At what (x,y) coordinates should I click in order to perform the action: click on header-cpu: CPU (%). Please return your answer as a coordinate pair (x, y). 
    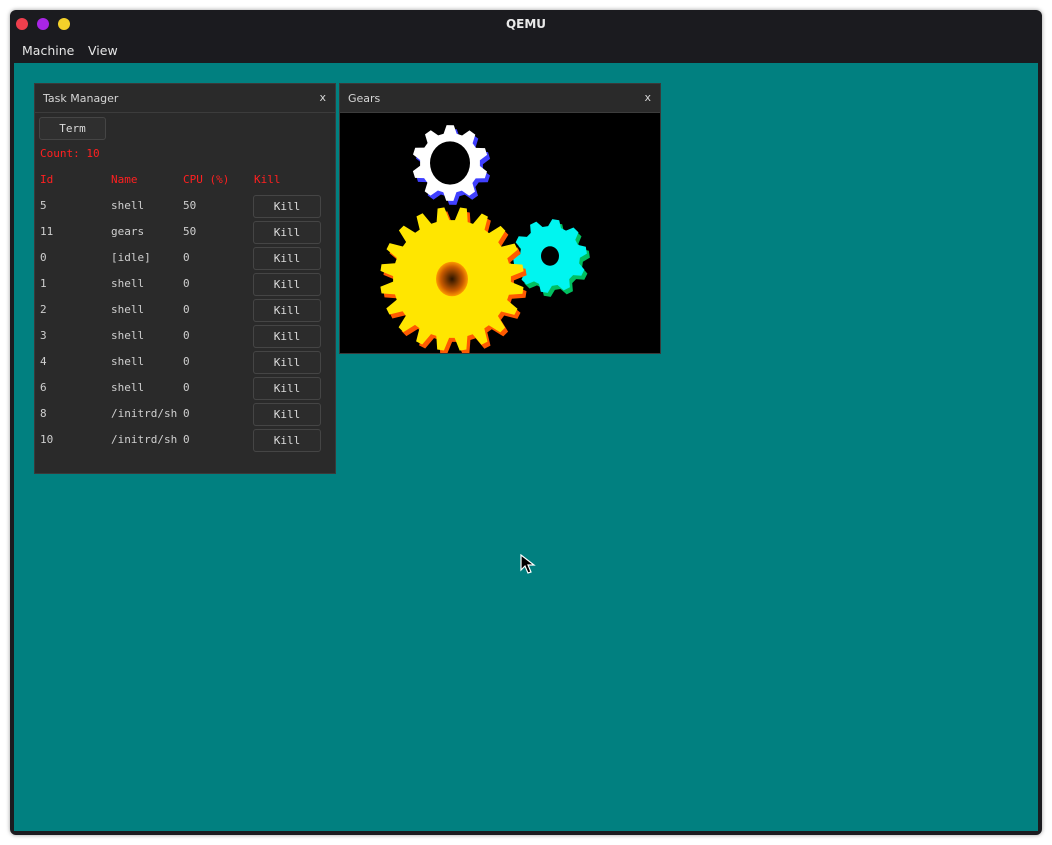
    Looking at the image, I should click on (206, 179).